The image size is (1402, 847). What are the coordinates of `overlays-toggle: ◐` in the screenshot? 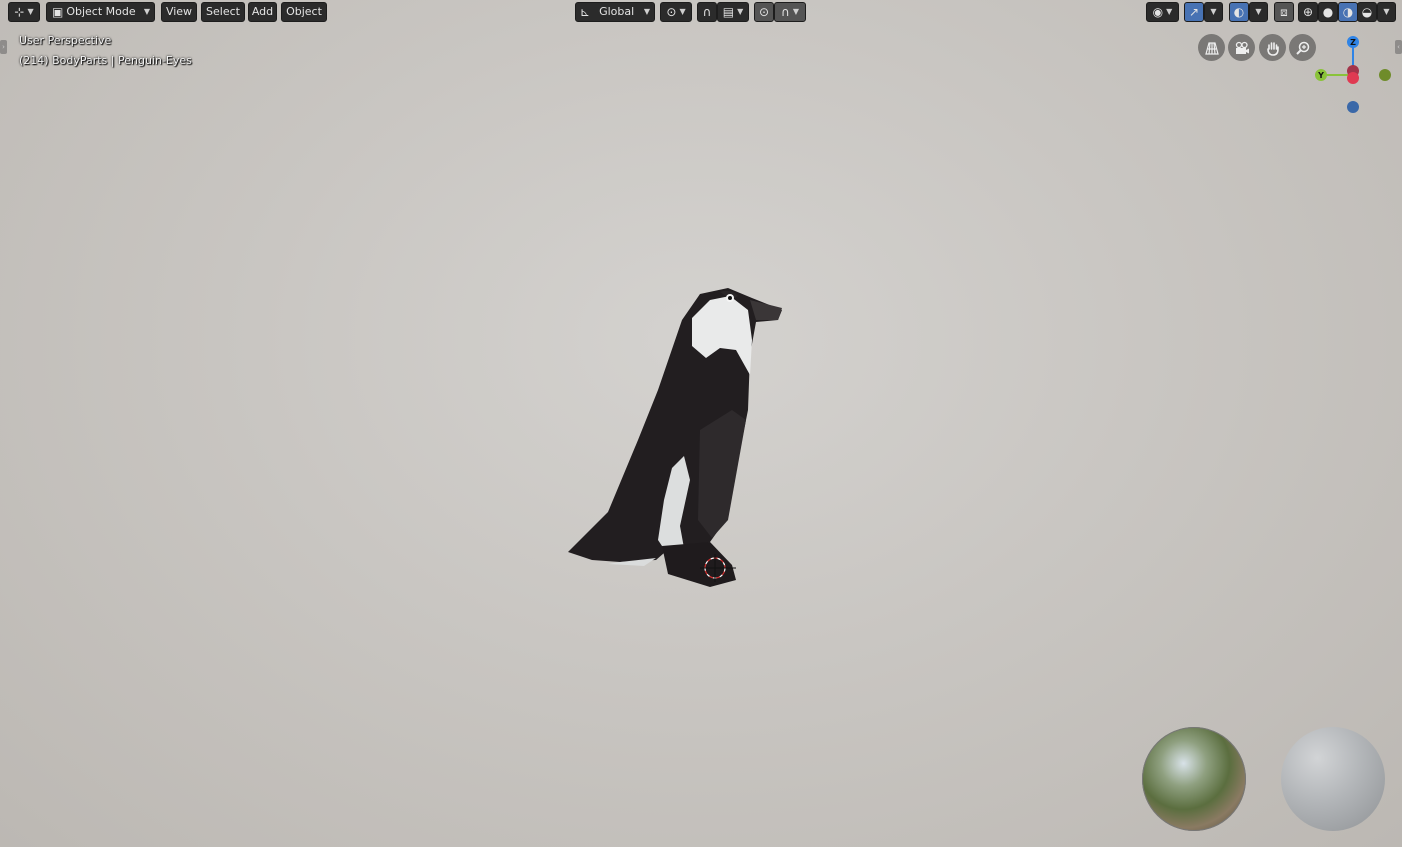 It's located at (1239, 12).